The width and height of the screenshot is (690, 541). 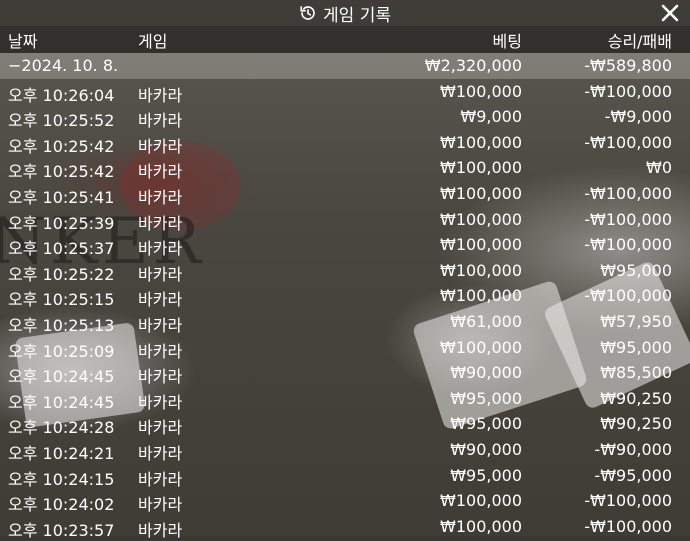 I want to click on table-row: 오후 10:25:15 바카라 ₩100,000 -₩100,000, so click(x=345, y=296).